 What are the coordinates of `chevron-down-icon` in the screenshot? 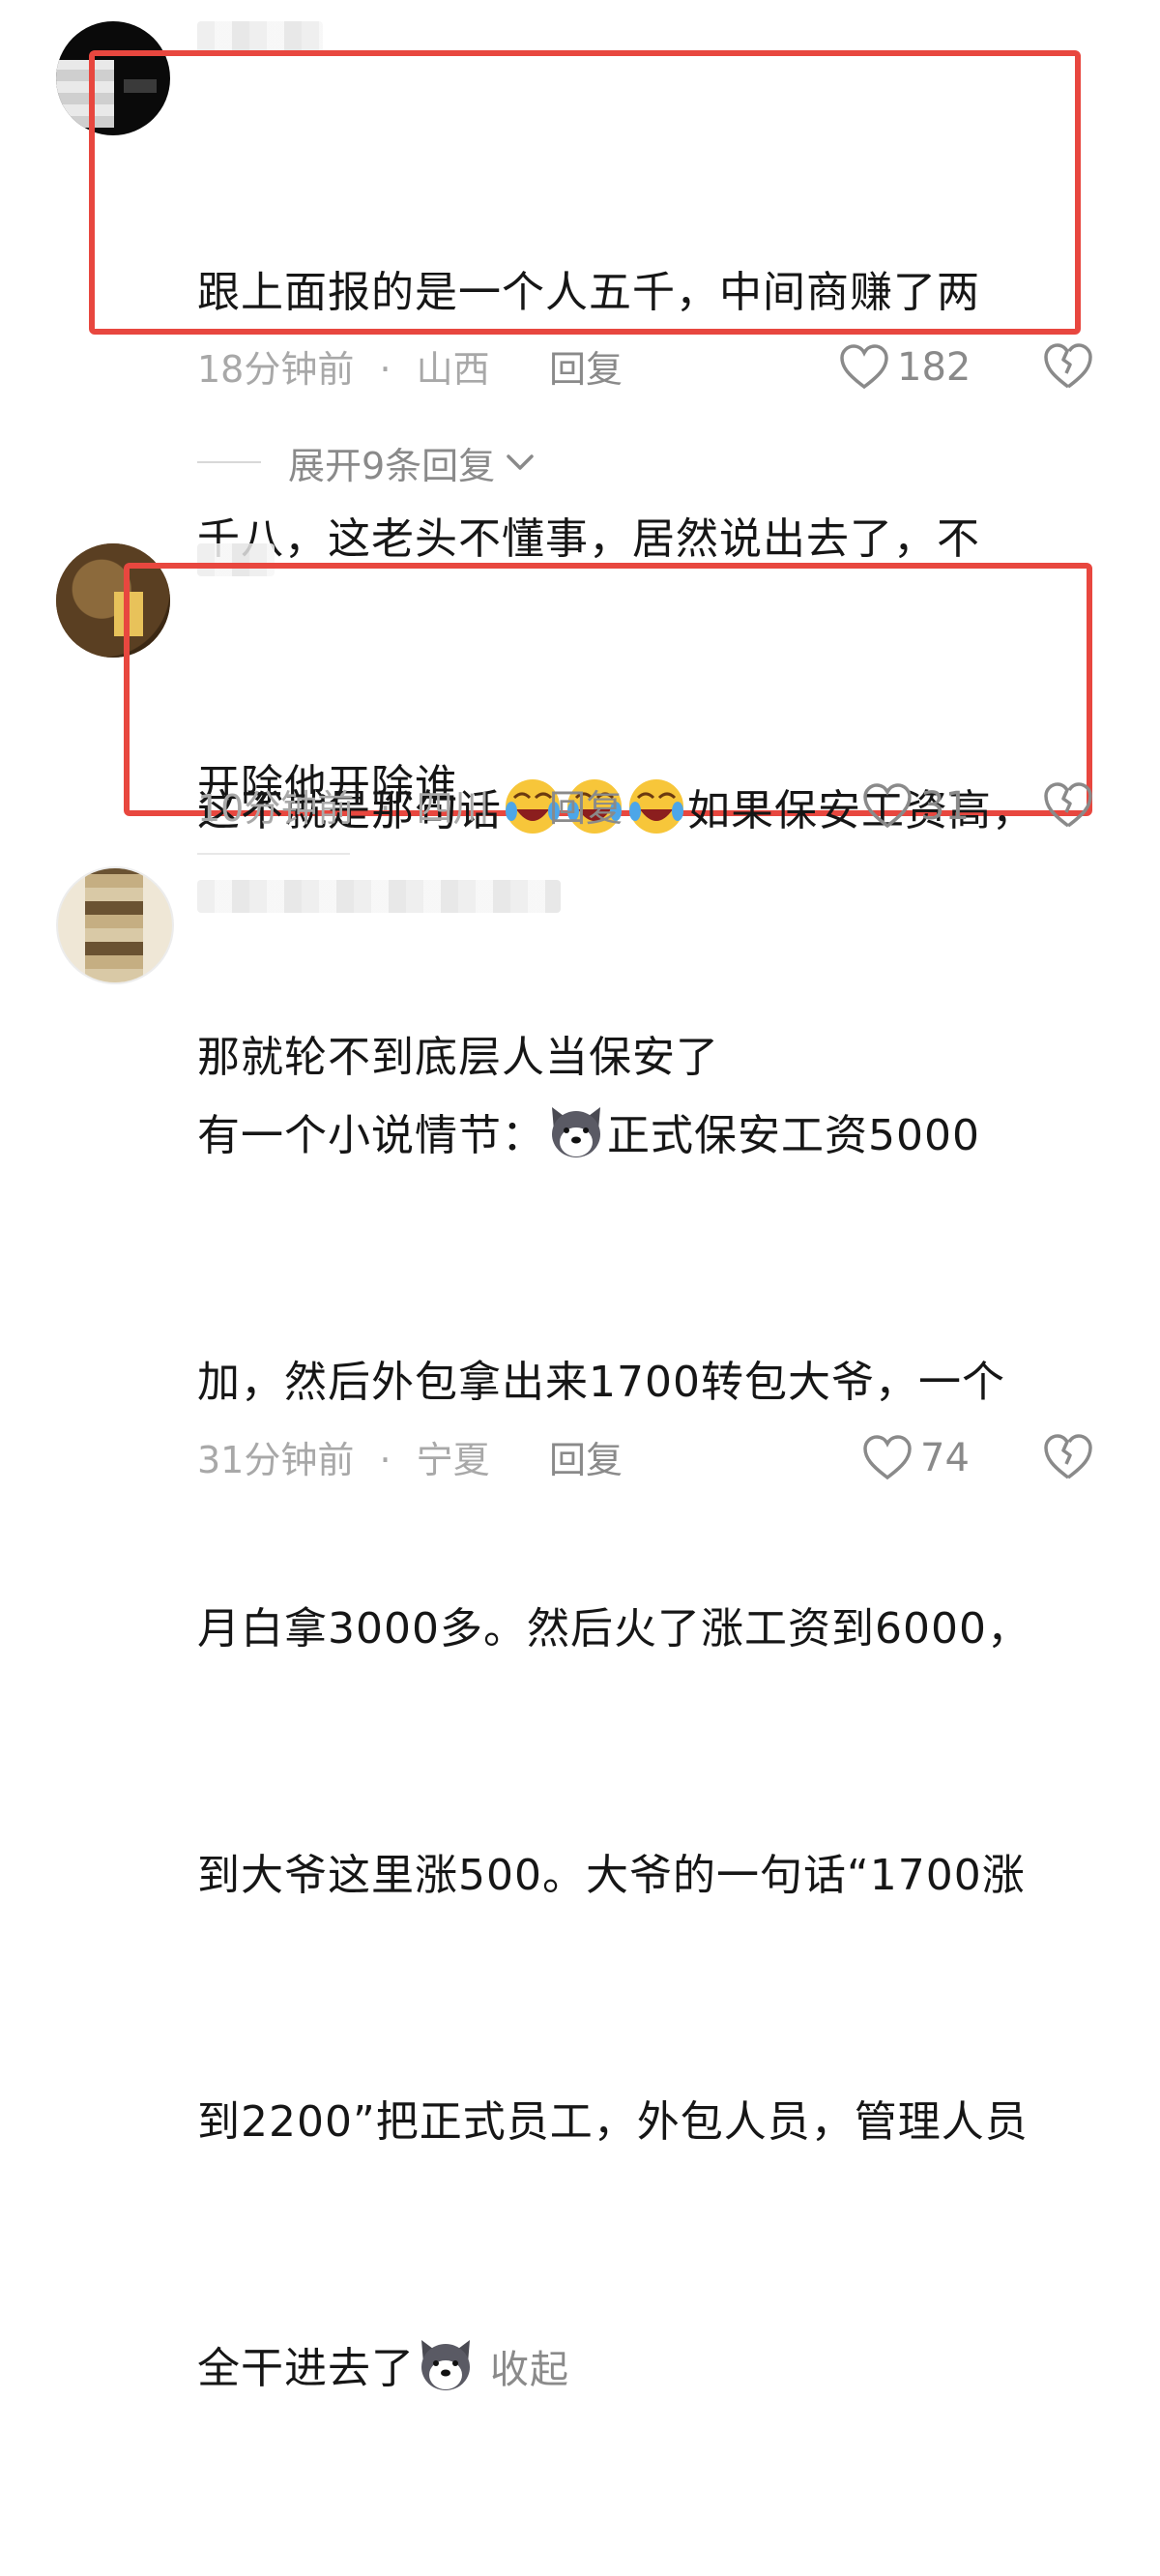 It's located at (520, 462).